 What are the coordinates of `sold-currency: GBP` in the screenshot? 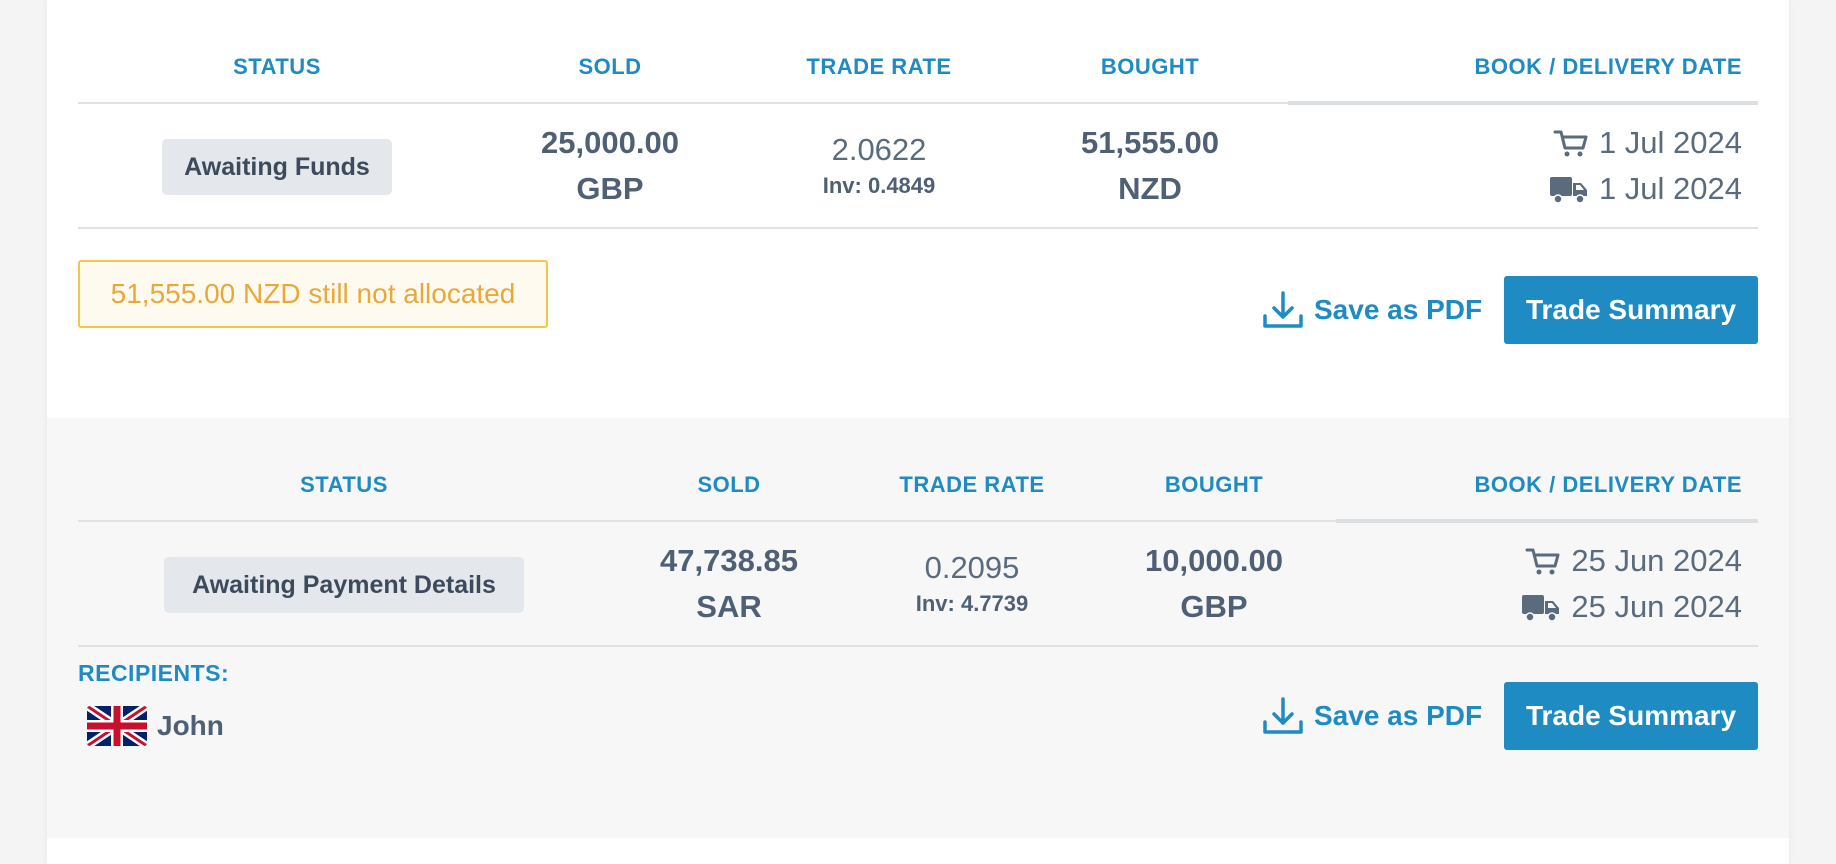 It's located at (610, 188).